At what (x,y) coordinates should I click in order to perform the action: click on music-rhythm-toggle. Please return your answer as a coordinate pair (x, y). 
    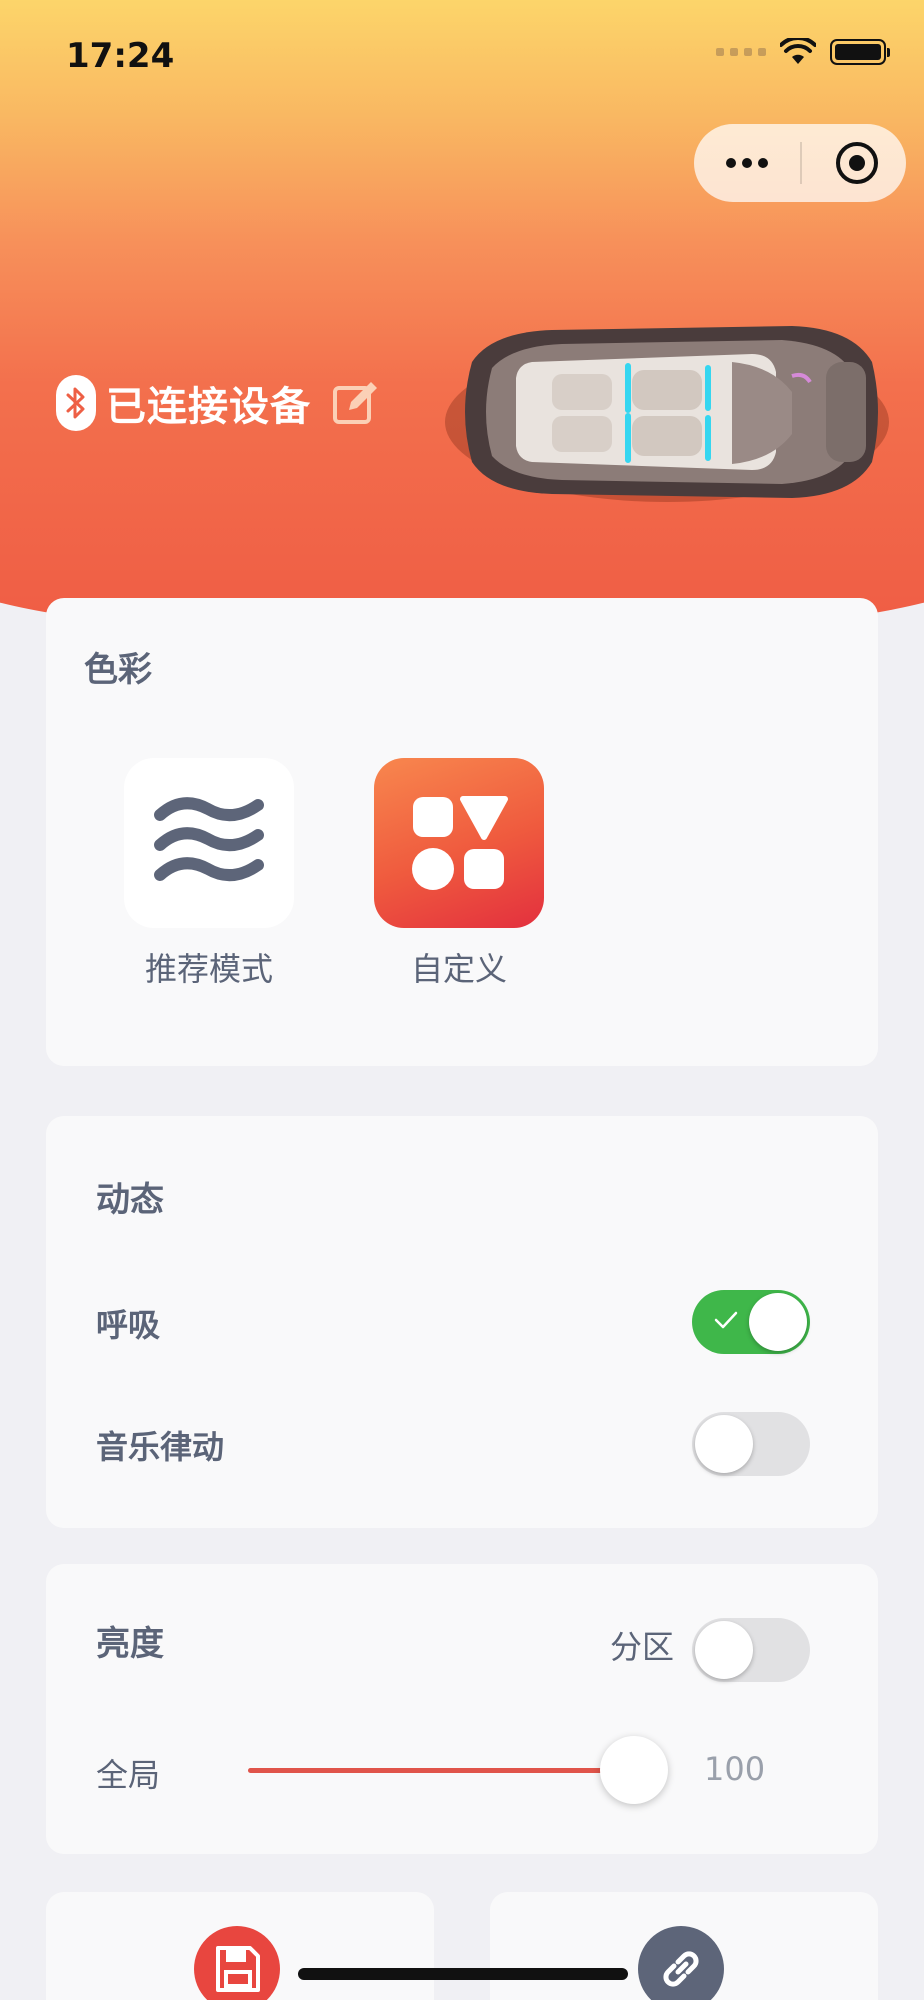
    Looking at the image, I should click on (751, 1444).